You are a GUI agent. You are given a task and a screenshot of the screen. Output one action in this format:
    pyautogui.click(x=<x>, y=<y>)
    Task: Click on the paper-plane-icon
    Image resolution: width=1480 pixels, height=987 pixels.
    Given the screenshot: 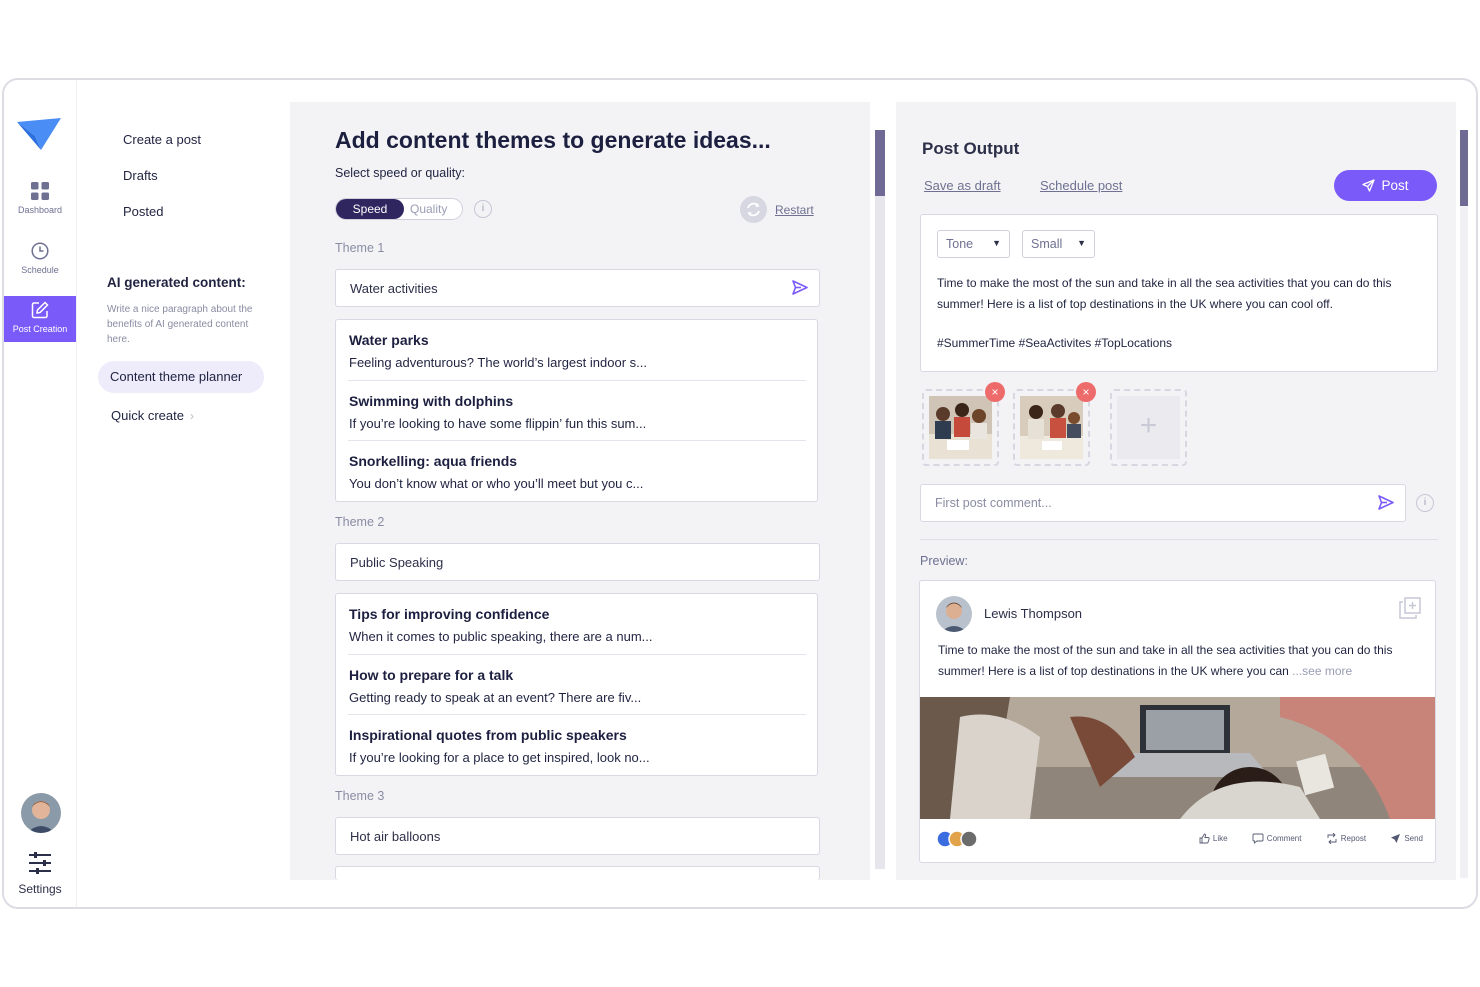 What is the action you would take?
    pyautogui.click(x=1369, y=185)
    